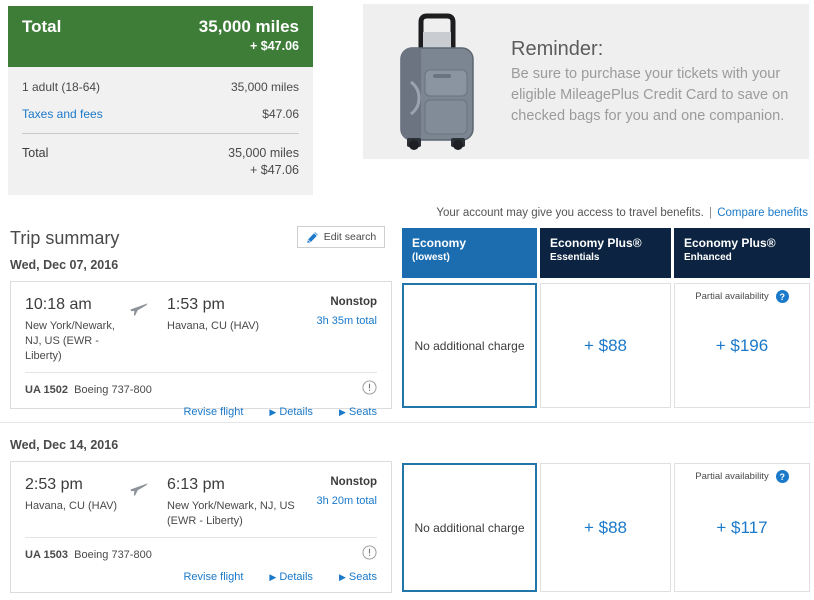 Image resolution: width=814 pixels, height=600 pixels. I want to click on fare-column-header-economy: Economy (lowest), so click(469, 253).